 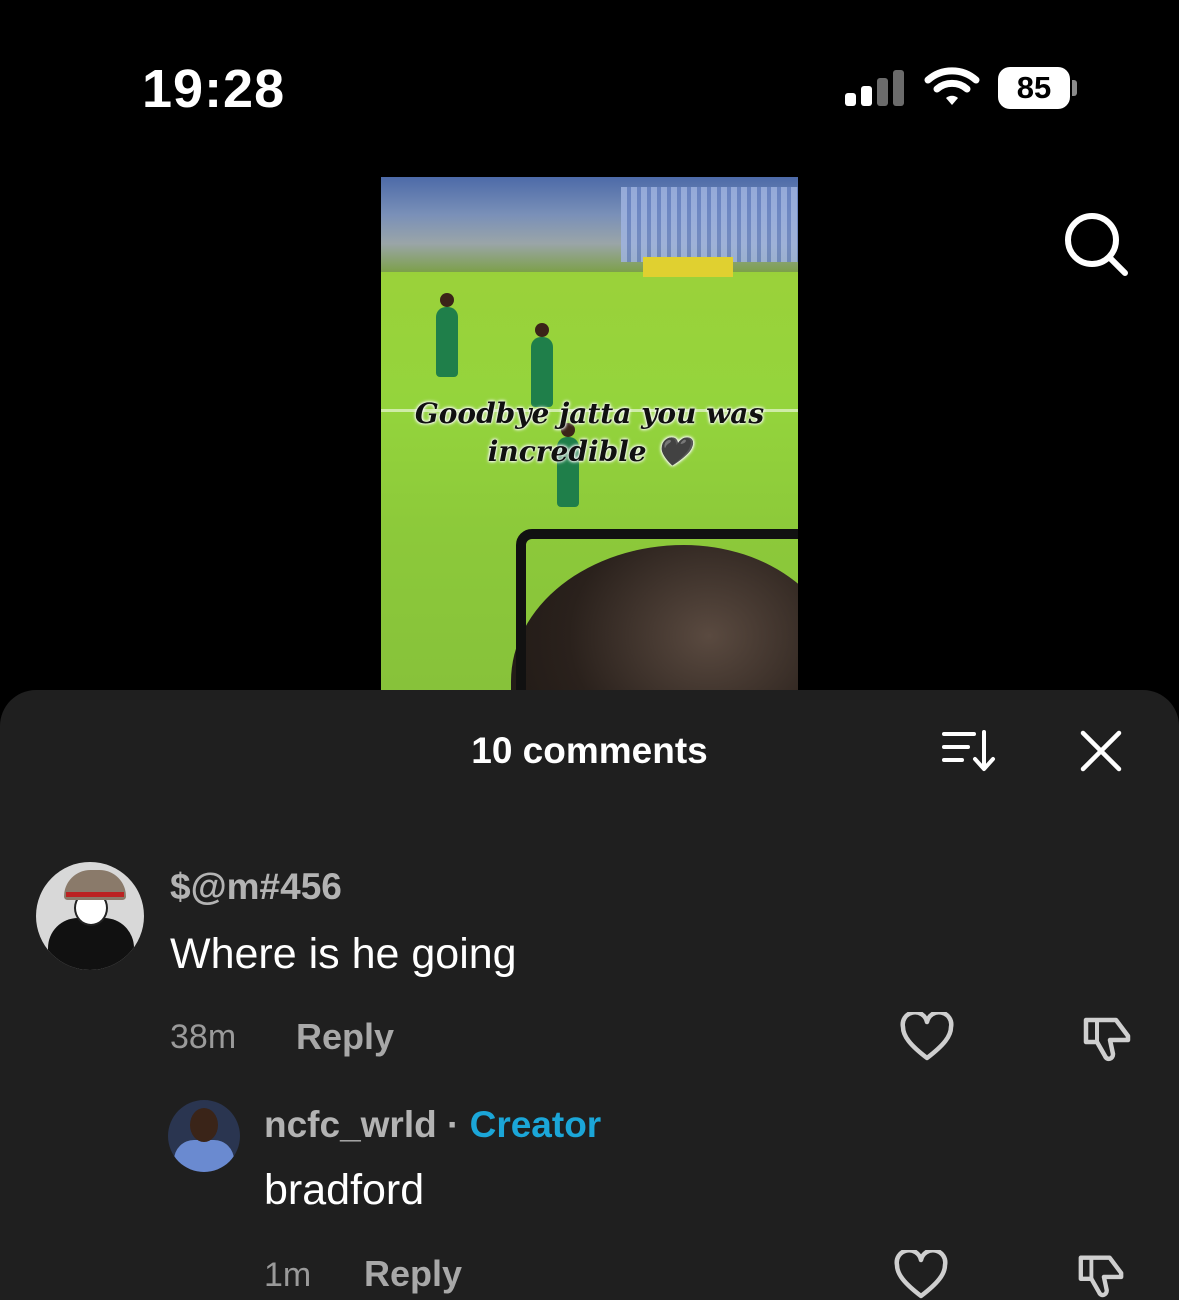 I want to click on close-icon, so click(x=1101, y=751).